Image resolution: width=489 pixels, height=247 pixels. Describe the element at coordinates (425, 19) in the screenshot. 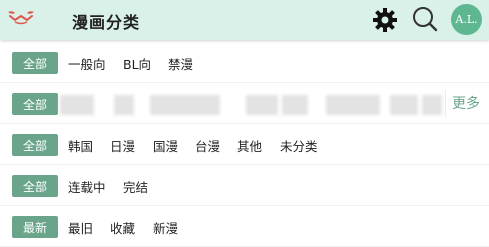

I see `search-icon` at that location.